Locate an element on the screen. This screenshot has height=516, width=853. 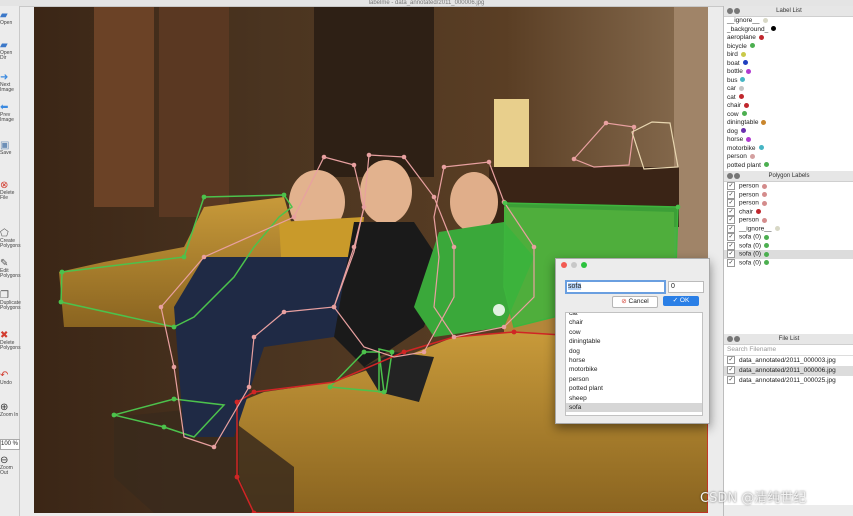
toolbar-button-prev-image: ⬅ Prev Image is located at coordinates (9, 112).